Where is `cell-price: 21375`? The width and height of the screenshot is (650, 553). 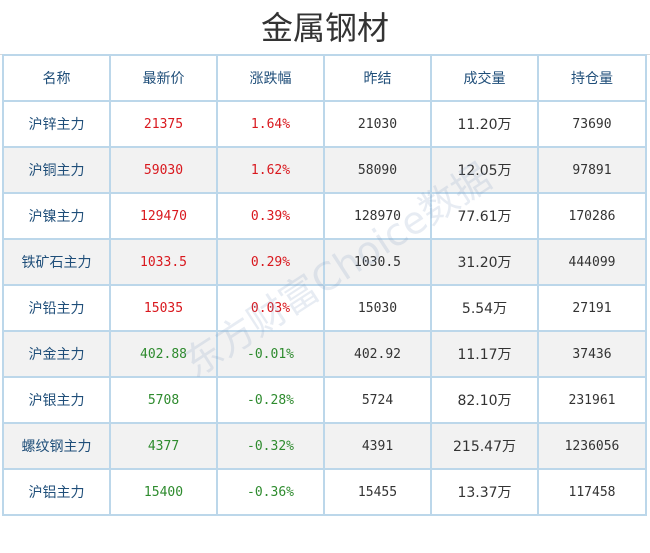 cell-price: 21375 is located at coordinates (163, 124).